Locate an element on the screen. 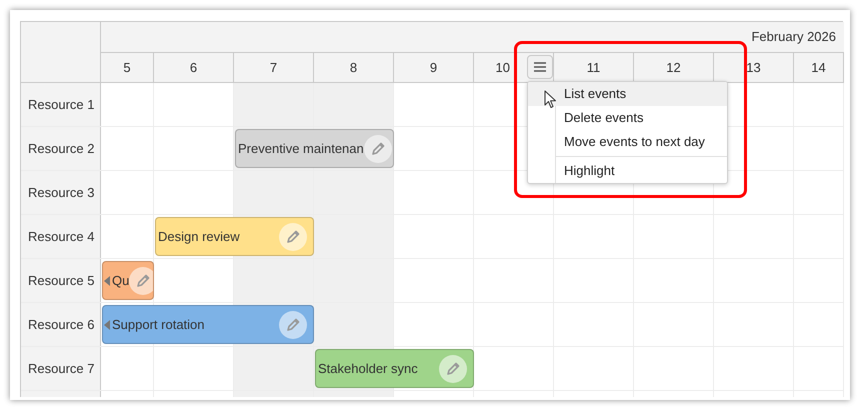  event-title: Design review is located at coordinates (199, 237).